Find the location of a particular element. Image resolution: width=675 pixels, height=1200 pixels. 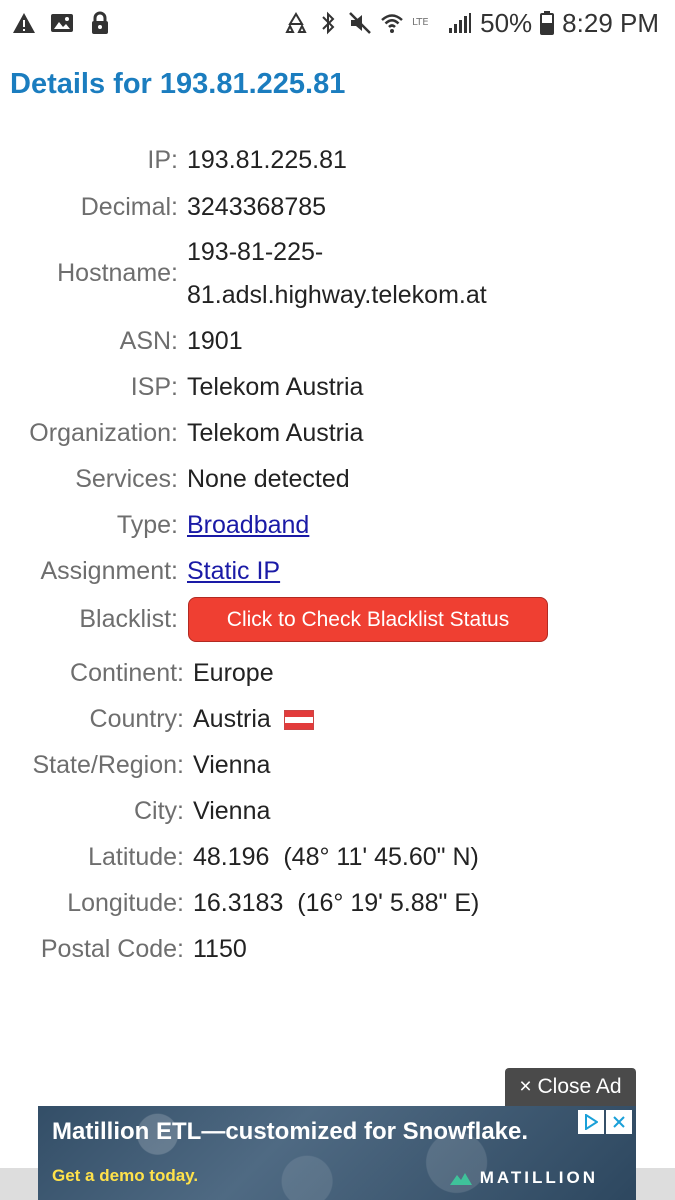

status-bar: LTE 50% 8:29 PM is located at coordinates (337, 23).